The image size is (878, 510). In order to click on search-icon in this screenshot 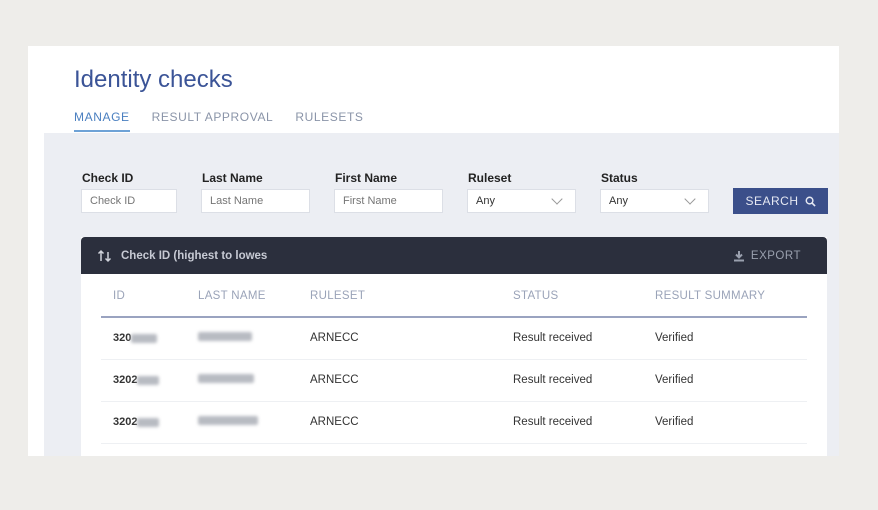, I will do `click(810, 201)`.